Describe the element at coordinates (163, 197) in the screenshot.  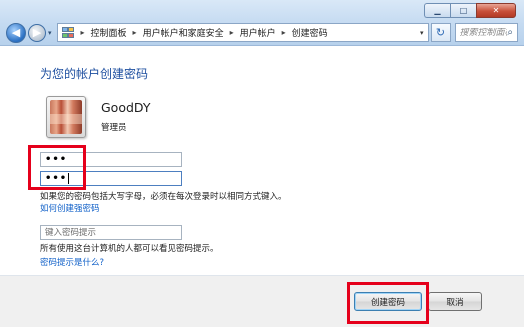
I see `case-sensitivity-note: 如果您的密码包括大写字母，必须在每次登录时以相同方式键入。` at that location.